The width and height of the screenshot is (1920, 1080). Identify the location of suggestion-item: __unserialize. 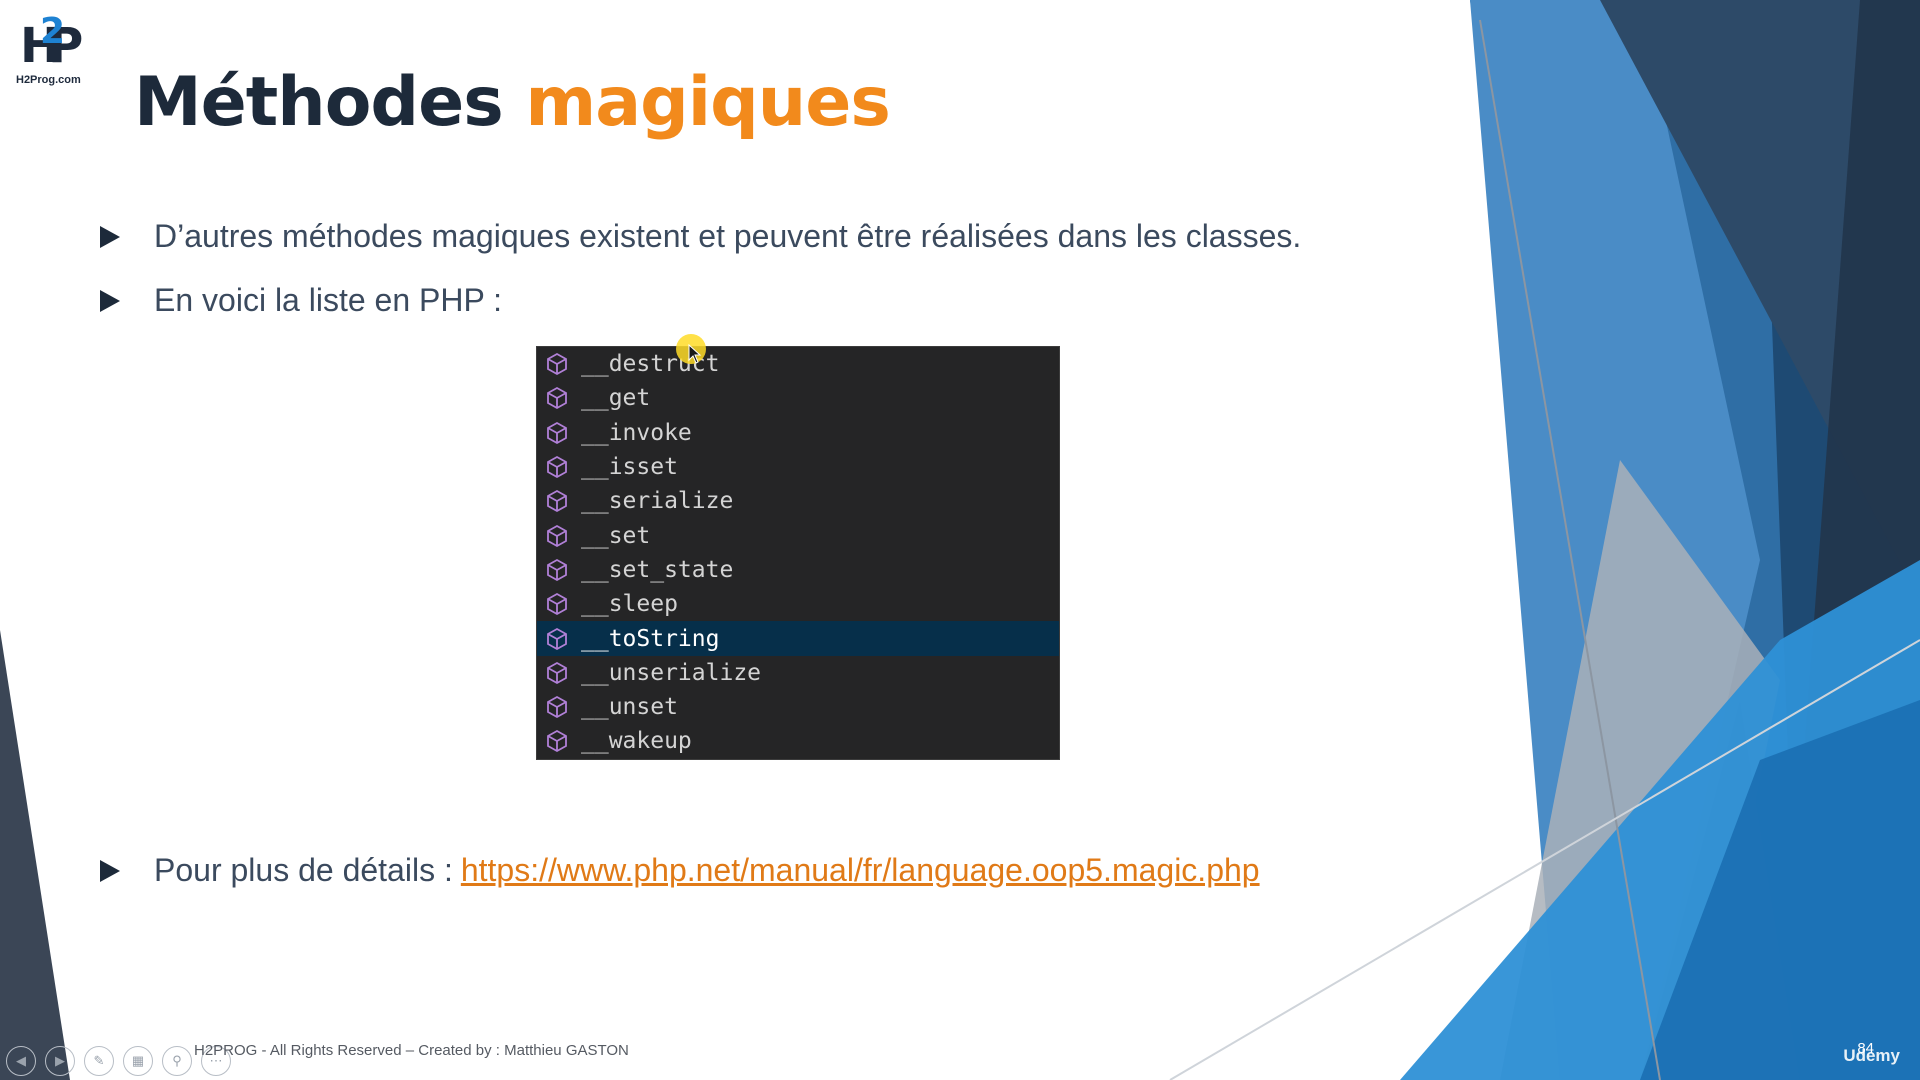
(798, 673).